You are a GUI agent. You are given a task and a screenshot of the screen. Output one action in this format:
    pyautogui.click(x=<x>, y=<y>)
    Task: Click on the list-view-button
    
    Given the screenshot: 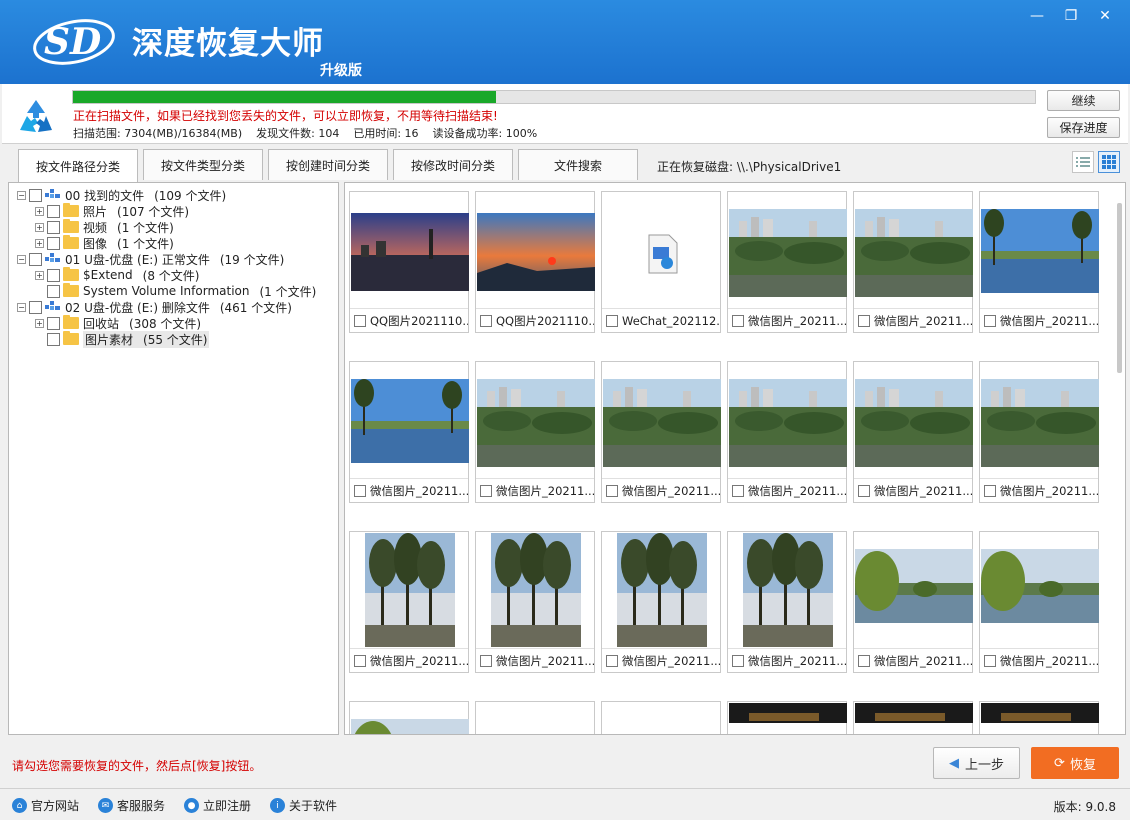 What is the action you would take?
    pyautogui.click(x=1083, y=162)
    